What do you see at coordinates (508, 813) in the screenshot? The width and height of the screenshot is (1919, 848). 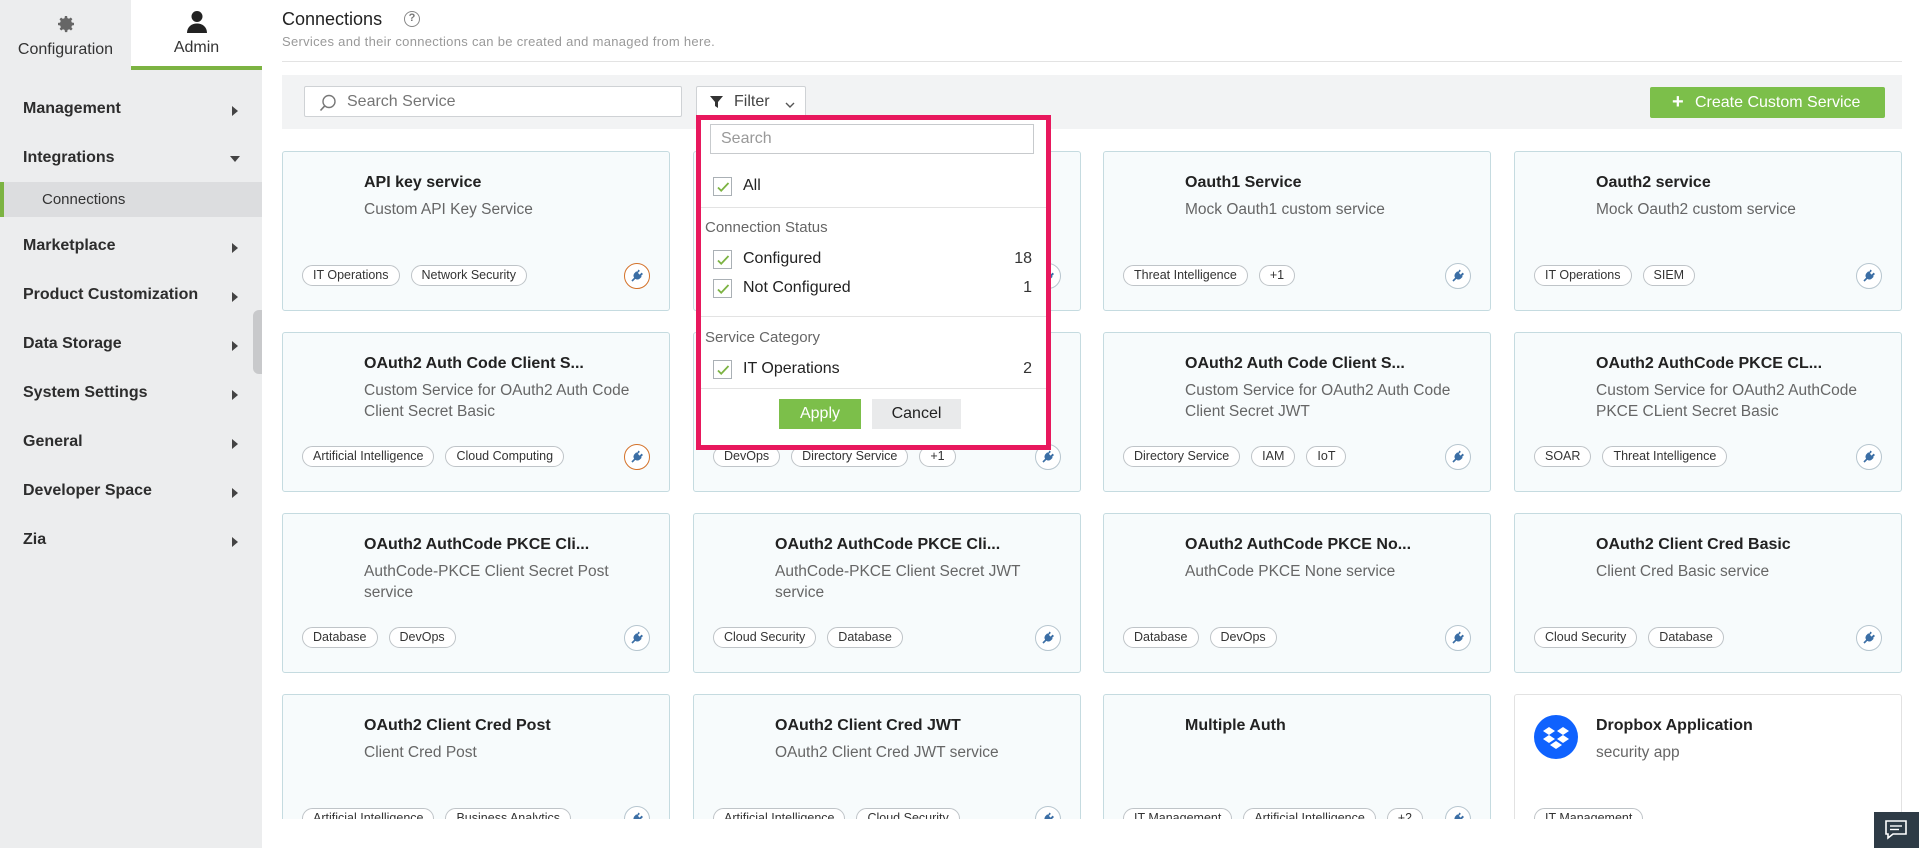 I see `category-tag: Business Analytics` at bounding box center [508, 813].